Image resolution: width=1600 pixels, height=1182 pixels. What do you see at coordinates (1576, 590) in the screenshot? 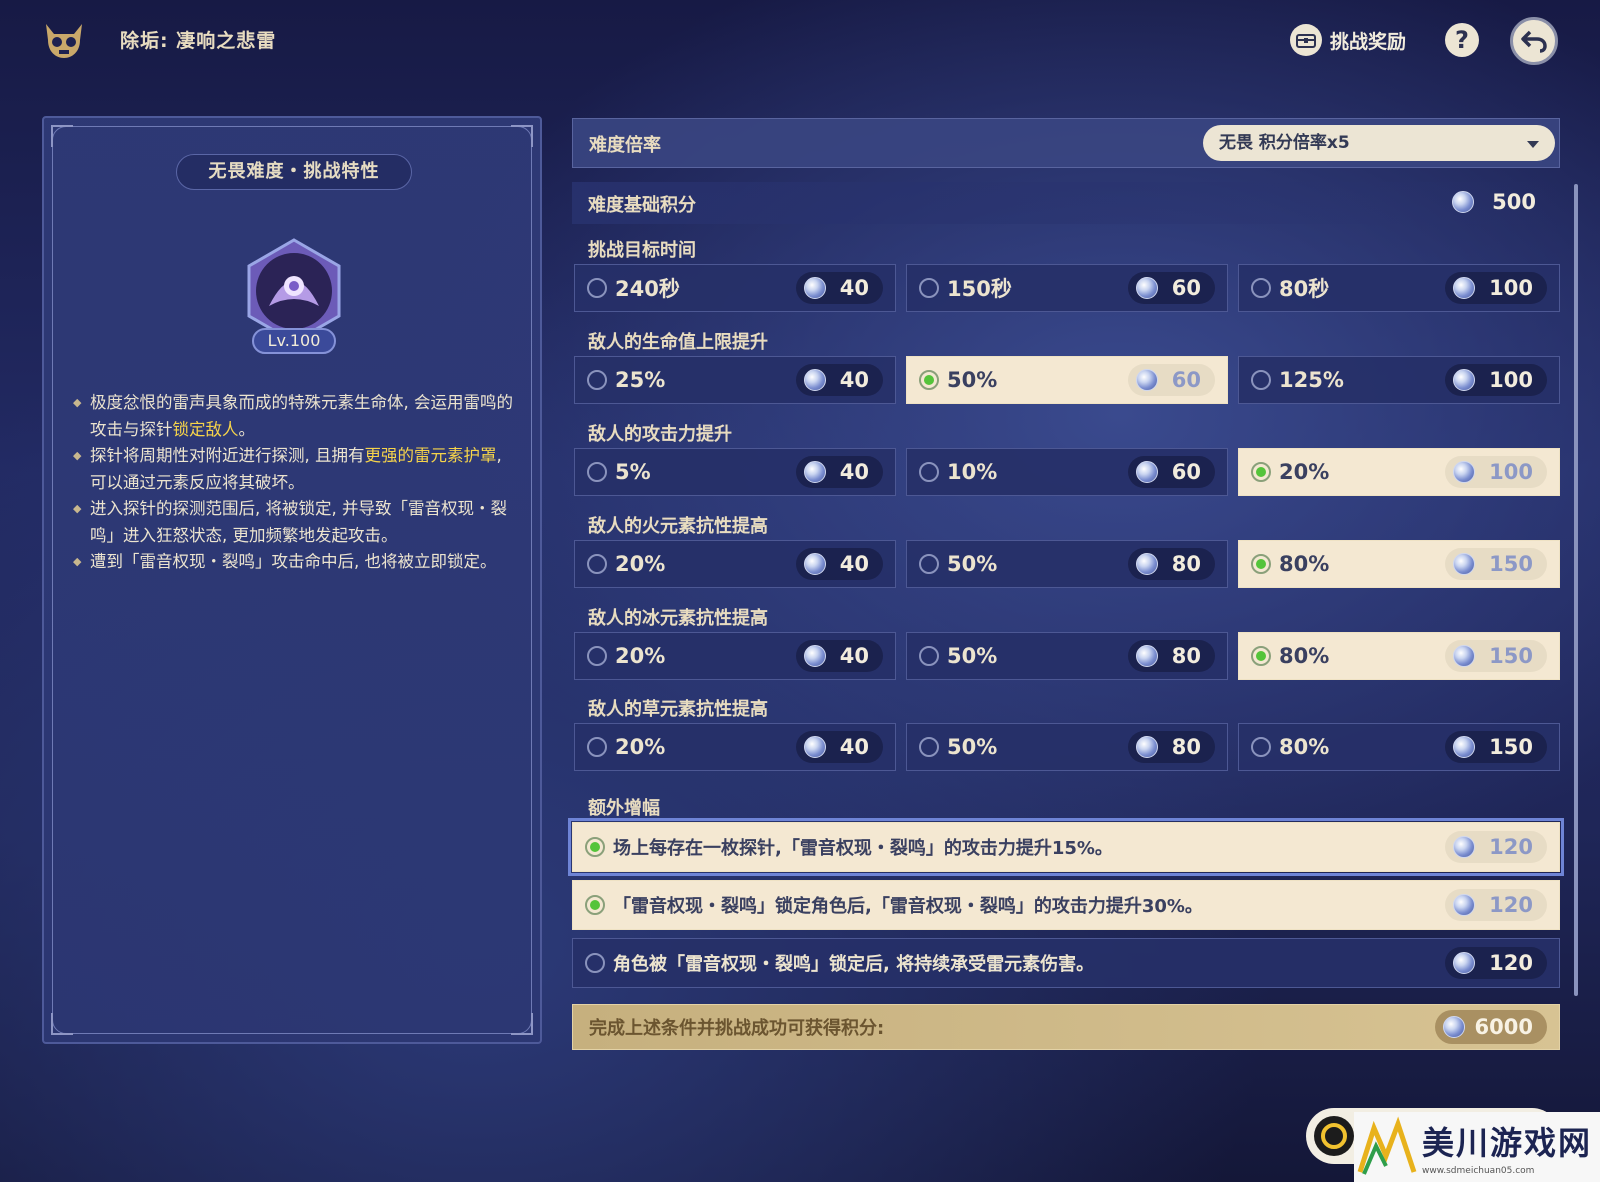
I see `scrollbar` at bounding box center [1576, 590].